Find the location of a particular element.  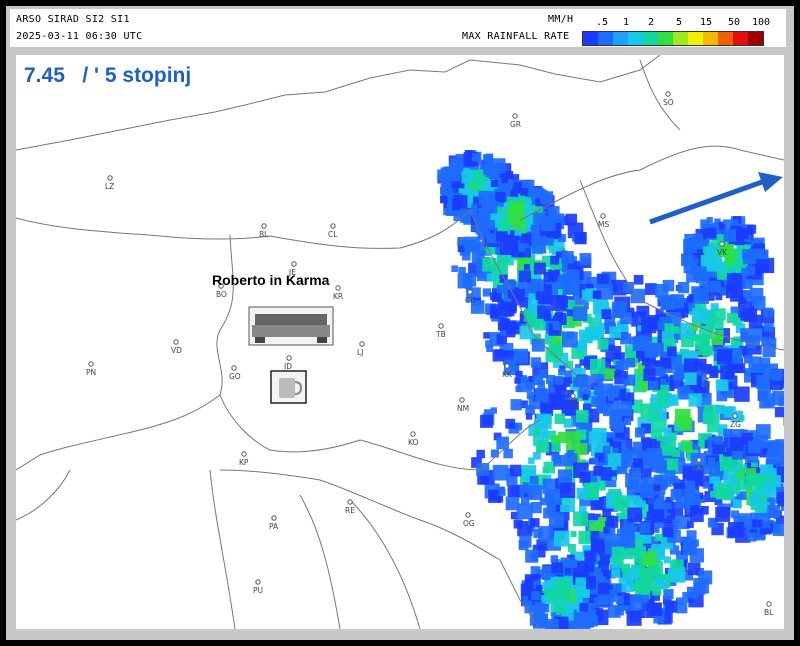

city-label: KA is located at coordinates (699, 468).